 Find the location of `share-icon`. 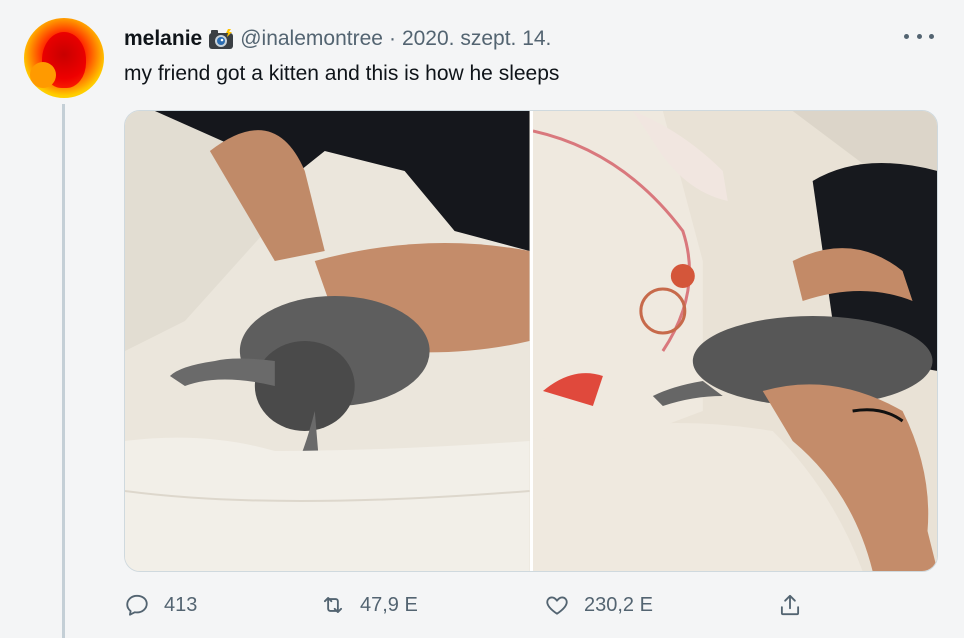

share-icon is located at coordinates (790, 605).